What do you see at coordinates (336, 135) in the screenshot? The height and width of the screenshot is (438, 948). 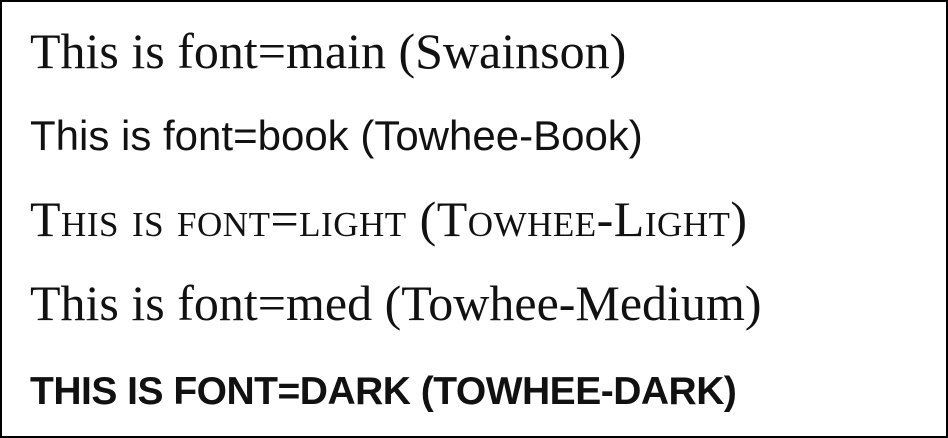 I see `font-sample-book: This is font=book (Towhee-Book)` at bounding box center [336, 135].